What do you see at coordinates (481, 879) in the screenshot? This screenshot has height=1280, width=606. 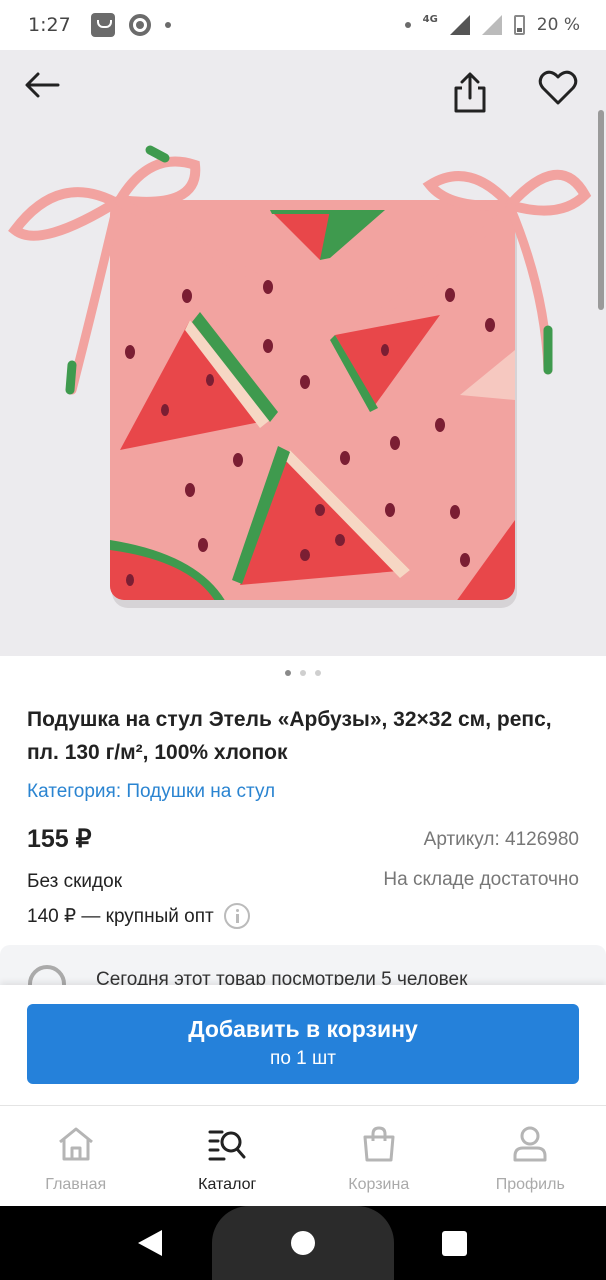 I see `stock-status: На складе достаточно` at bounding box center [481, 879].